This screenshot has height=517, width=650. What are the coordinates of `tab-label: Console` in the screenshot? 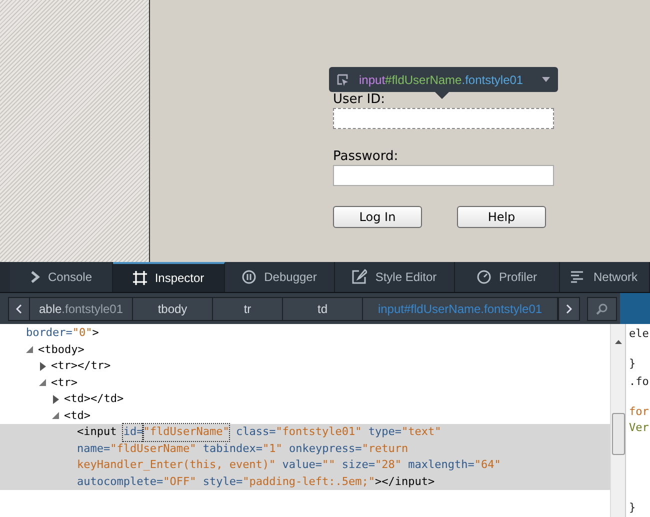 It's located at (70, 277).